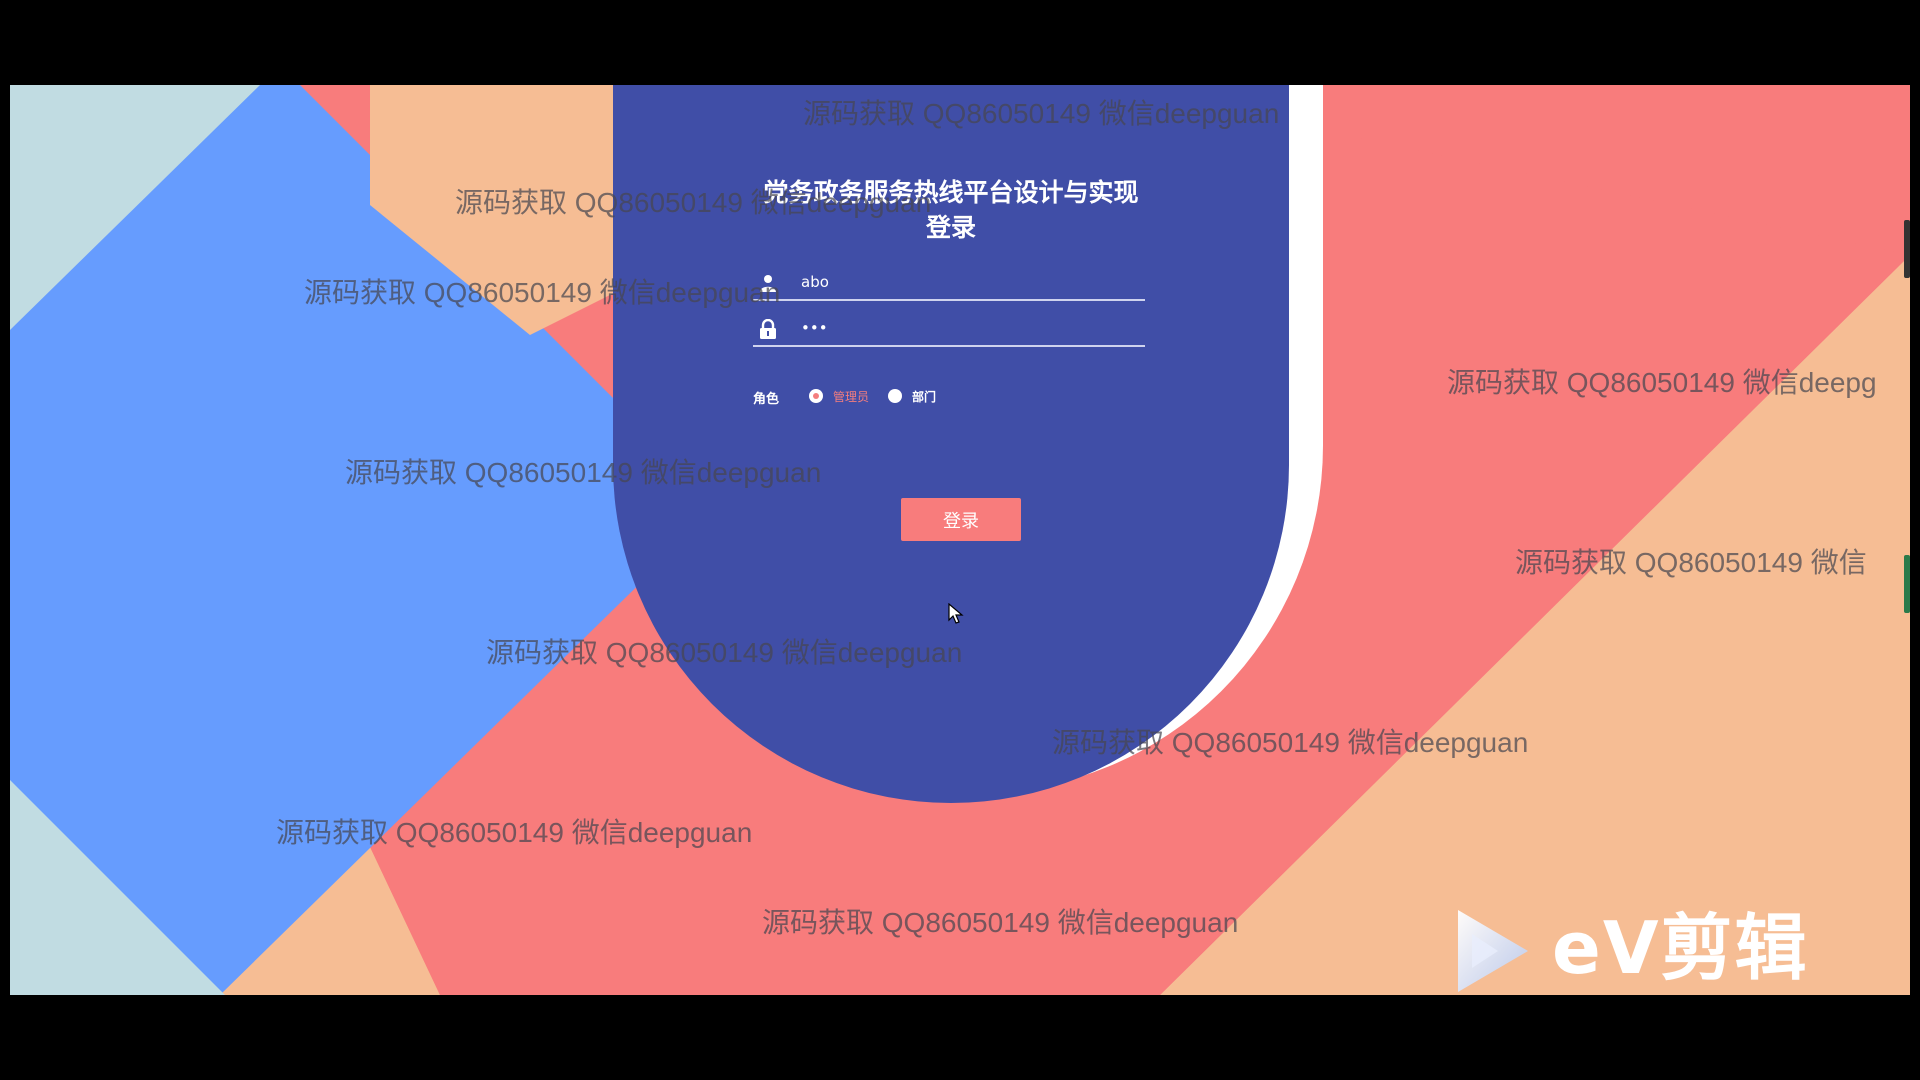 The width and height of the screenshot is (1920, 1080). I want to click on page-title: 党务政务服务热线平台设计与实现 登录, so click(951, 210).